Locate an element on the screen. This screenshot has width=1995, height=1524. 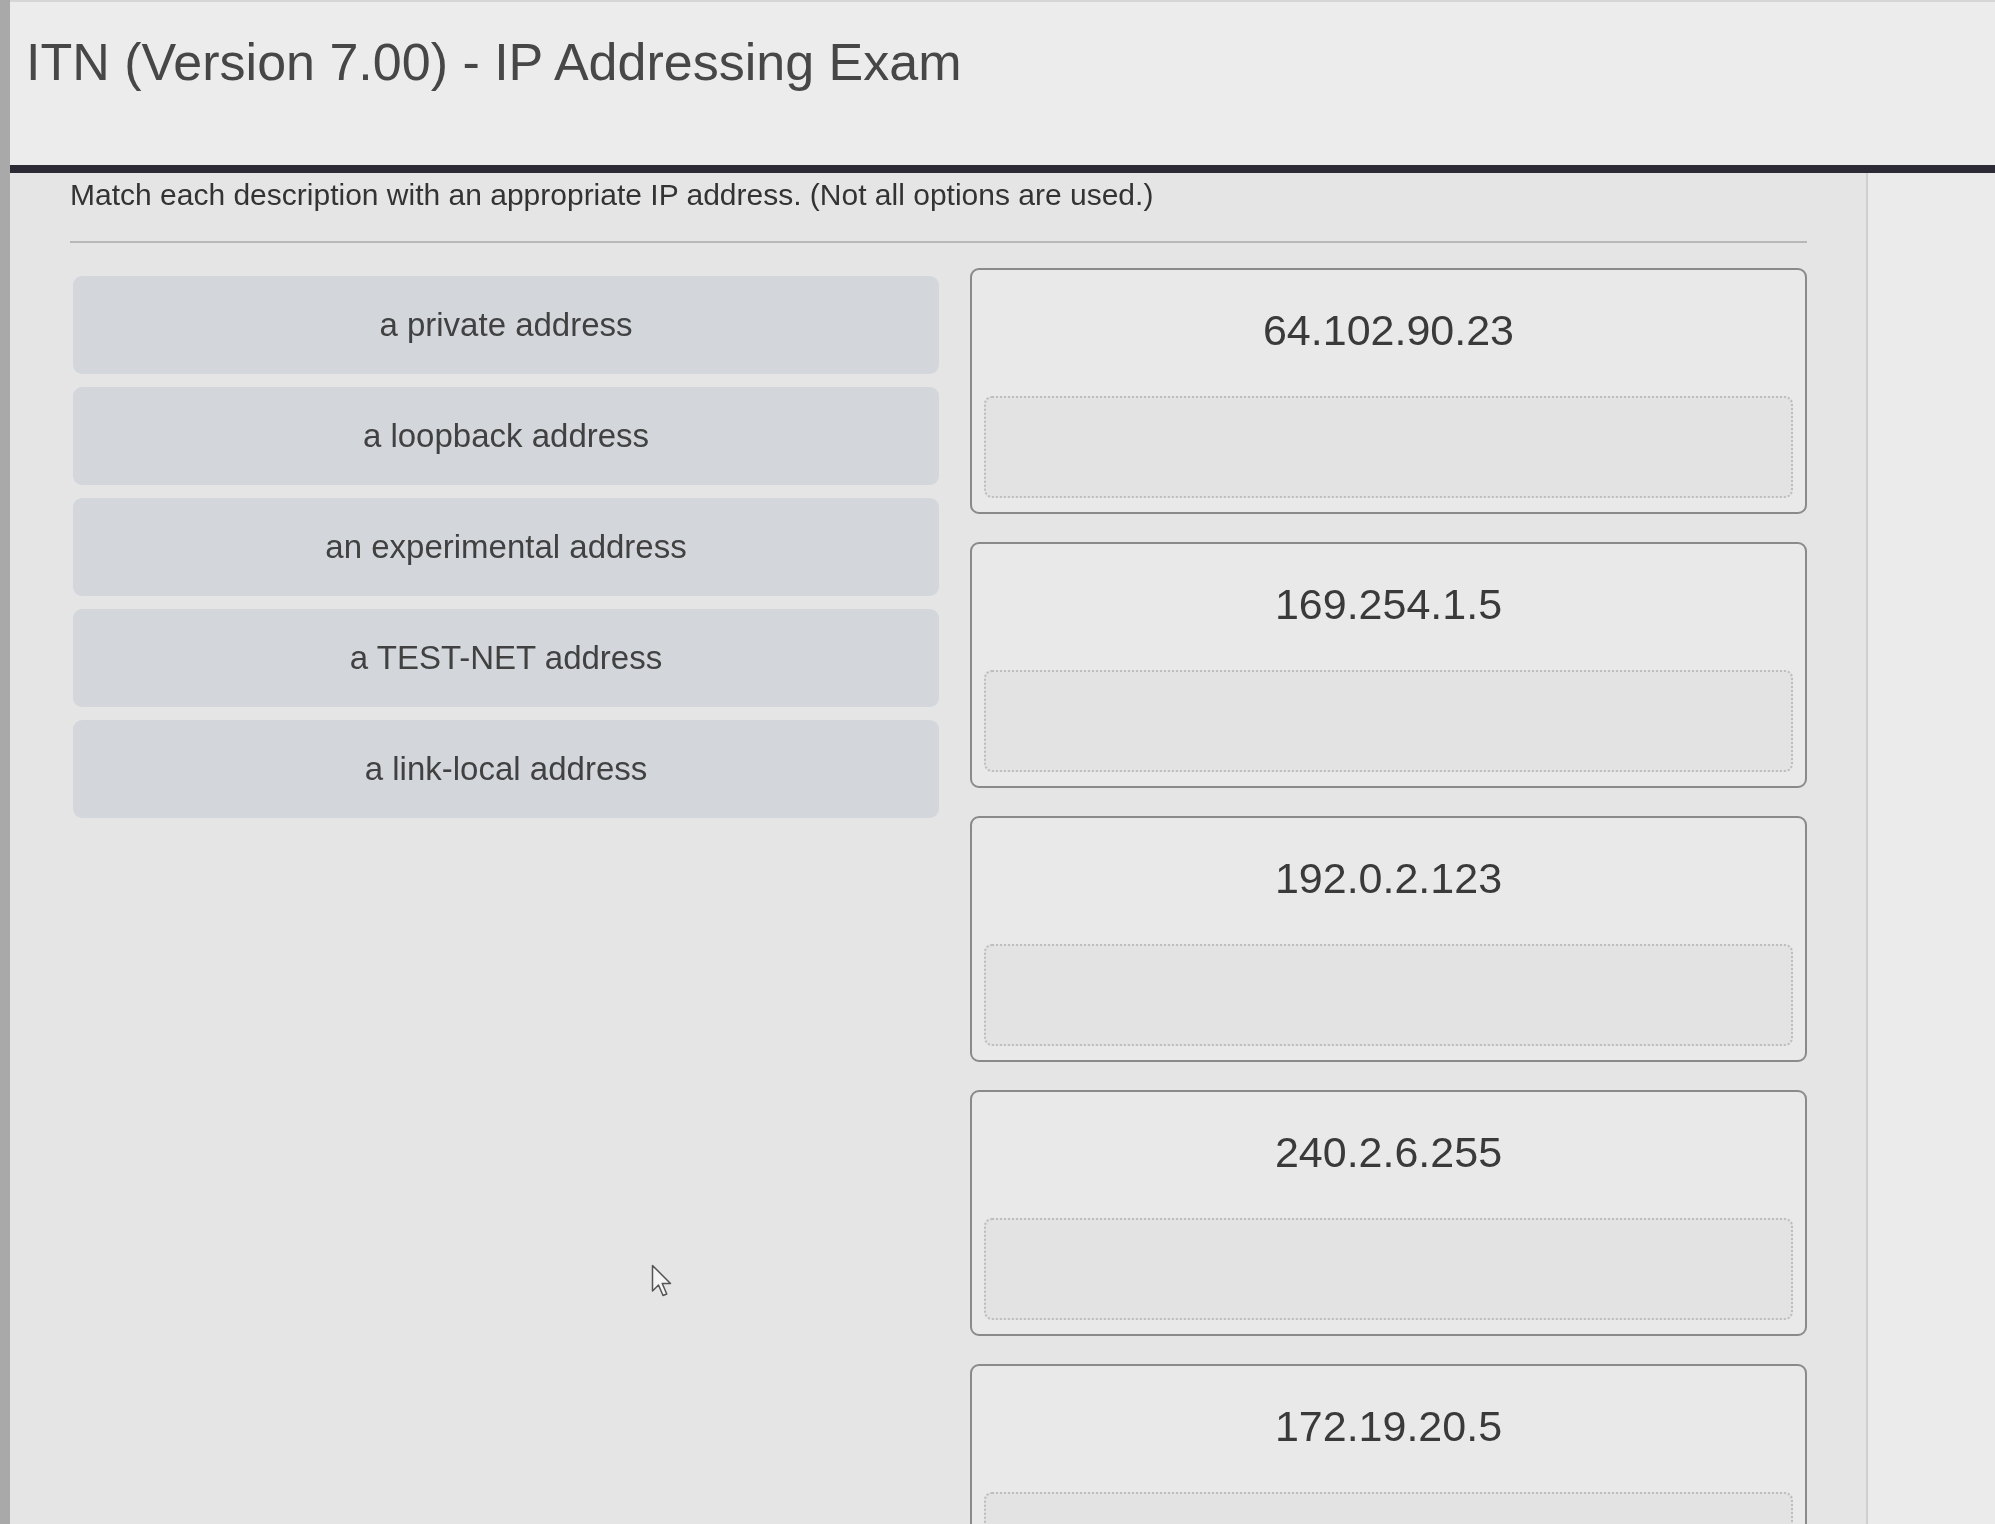
ip-address-label: 172.19.20.5 is located at coordinates (1388, 1426).